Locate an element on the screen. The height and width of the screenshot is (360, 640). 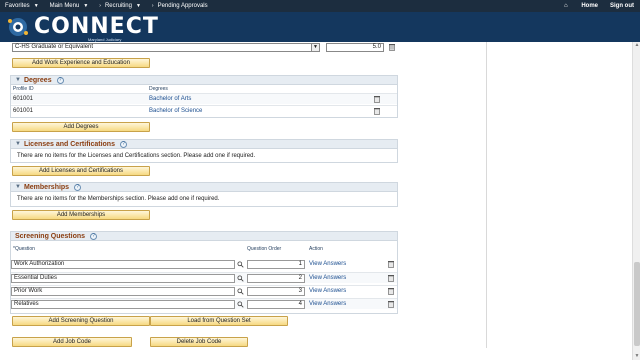
column-header: Question Order is located at coordinates (264, 249).